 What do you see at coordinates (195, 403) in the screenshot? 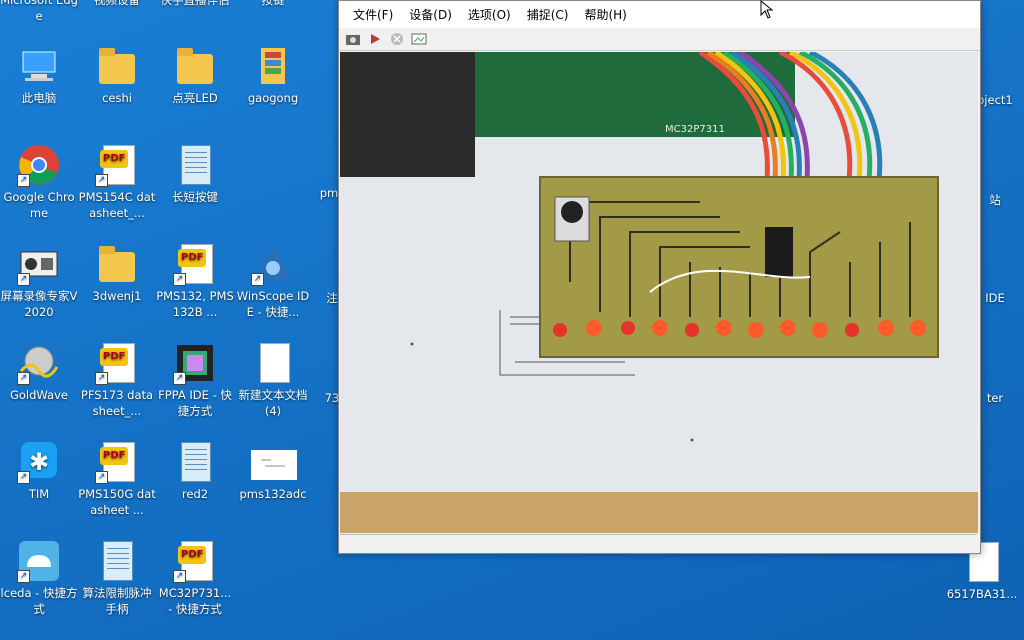
I see `desktop-icon-label: FPPA IDE - 快捷方式` at bounding box center [195, 403].